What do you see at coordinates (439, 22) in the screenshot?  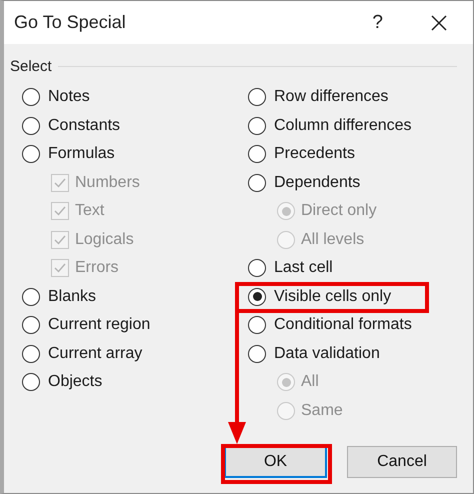 I see `close-icon` at bounding box center [439, 22].